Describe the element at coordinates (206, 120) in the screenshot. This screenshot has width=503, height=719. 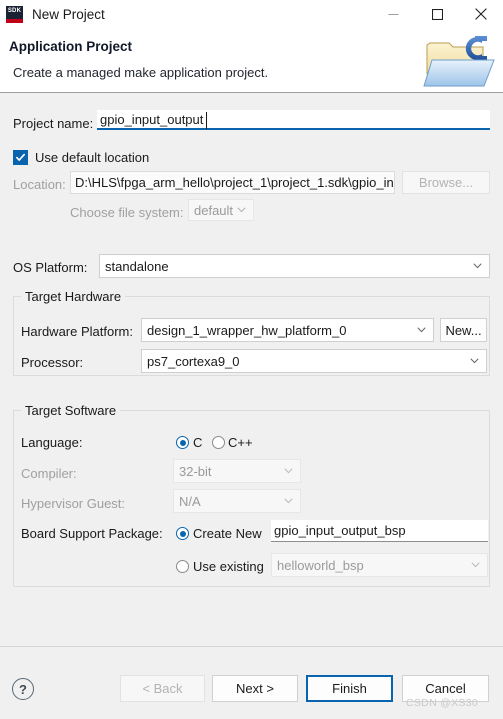
I see `text-caret` at that location.